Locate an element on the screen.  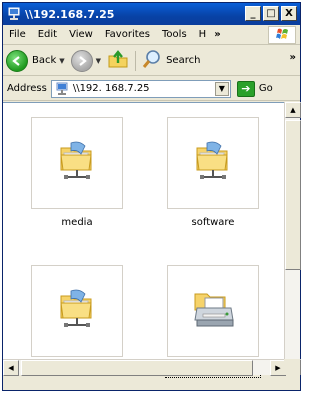
address-bar: Address \\192. 168.7.25 ▼ ➔ Go is located at coordinates (151, 89).